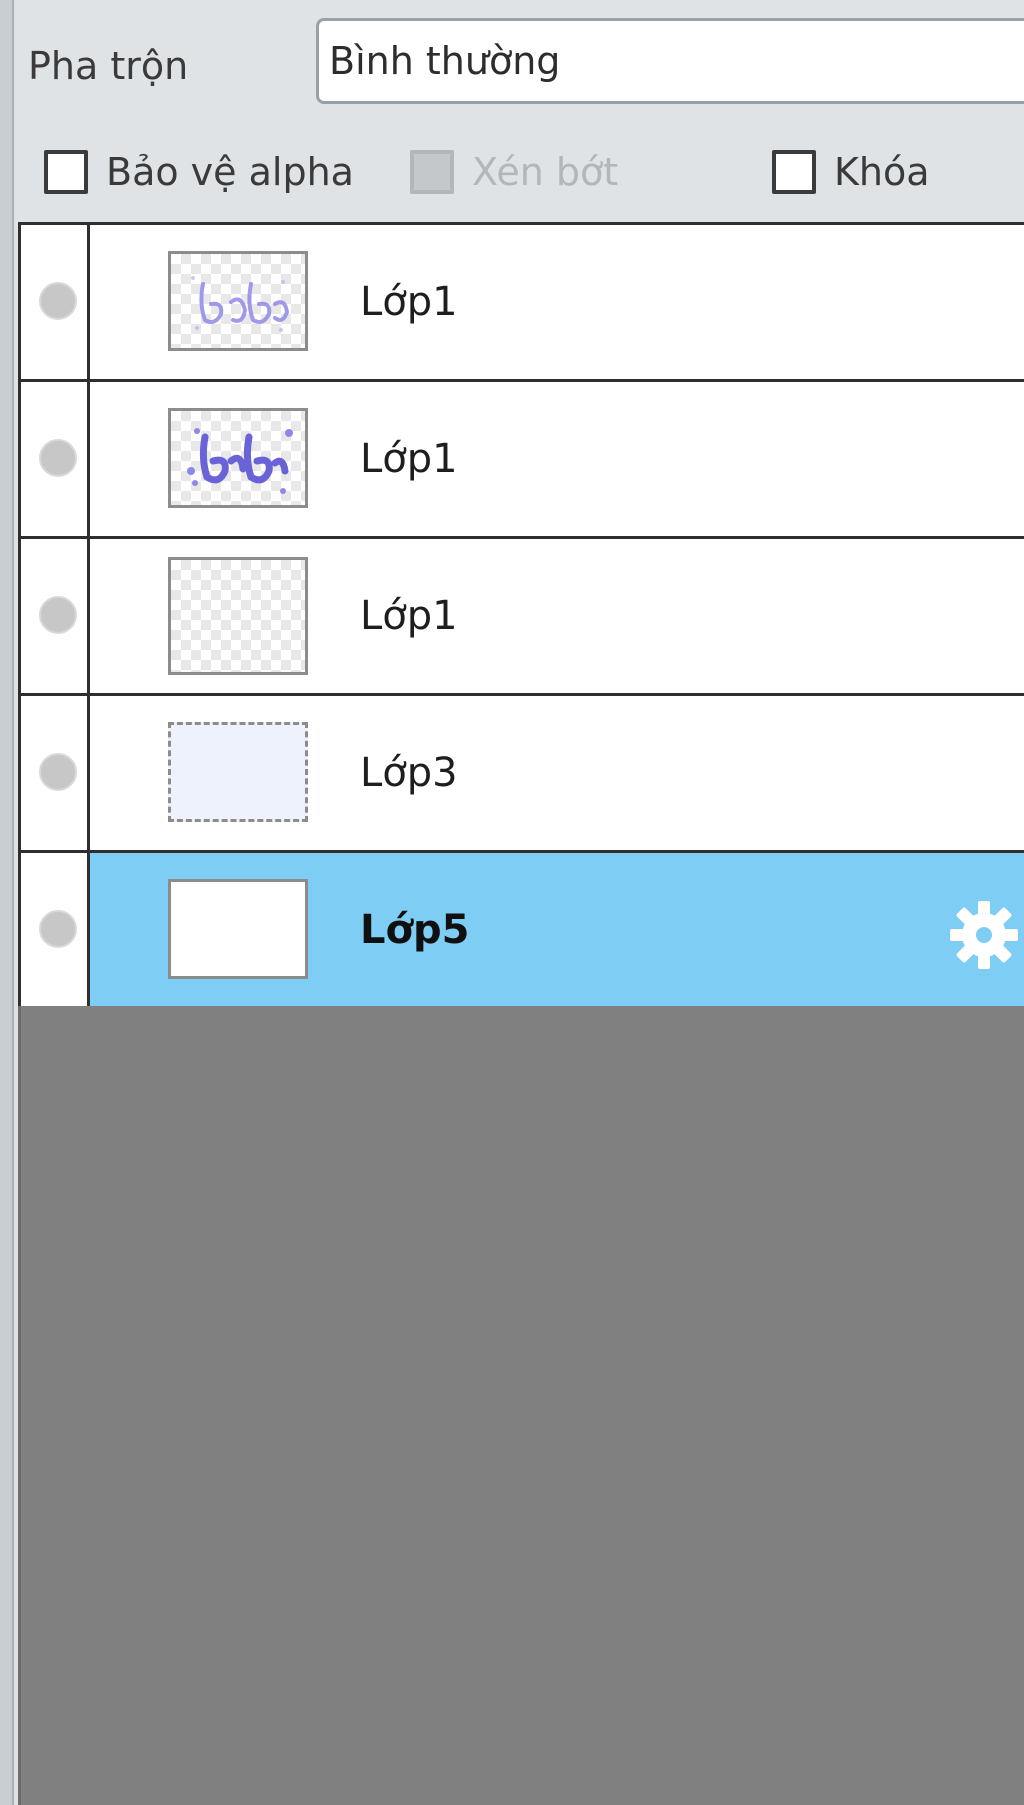 This screenshot has width=1024, height=1805. Describe the element at coordinates (984, 935) in the screenshot. I see `gear-icon` at that location.